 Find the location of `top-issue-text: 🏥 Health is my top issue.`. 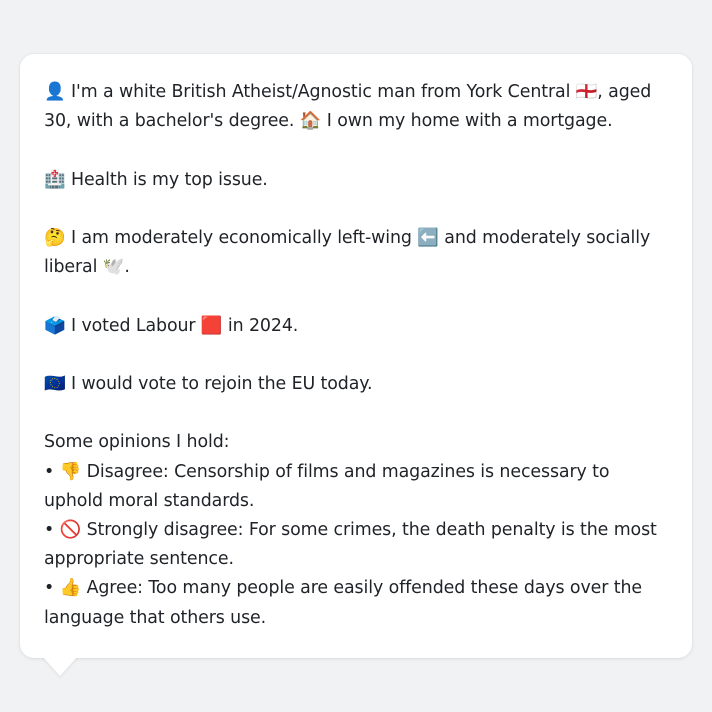

top-issue-text: 🏥 Health is my top issue. is located at coordinates (156, 179).